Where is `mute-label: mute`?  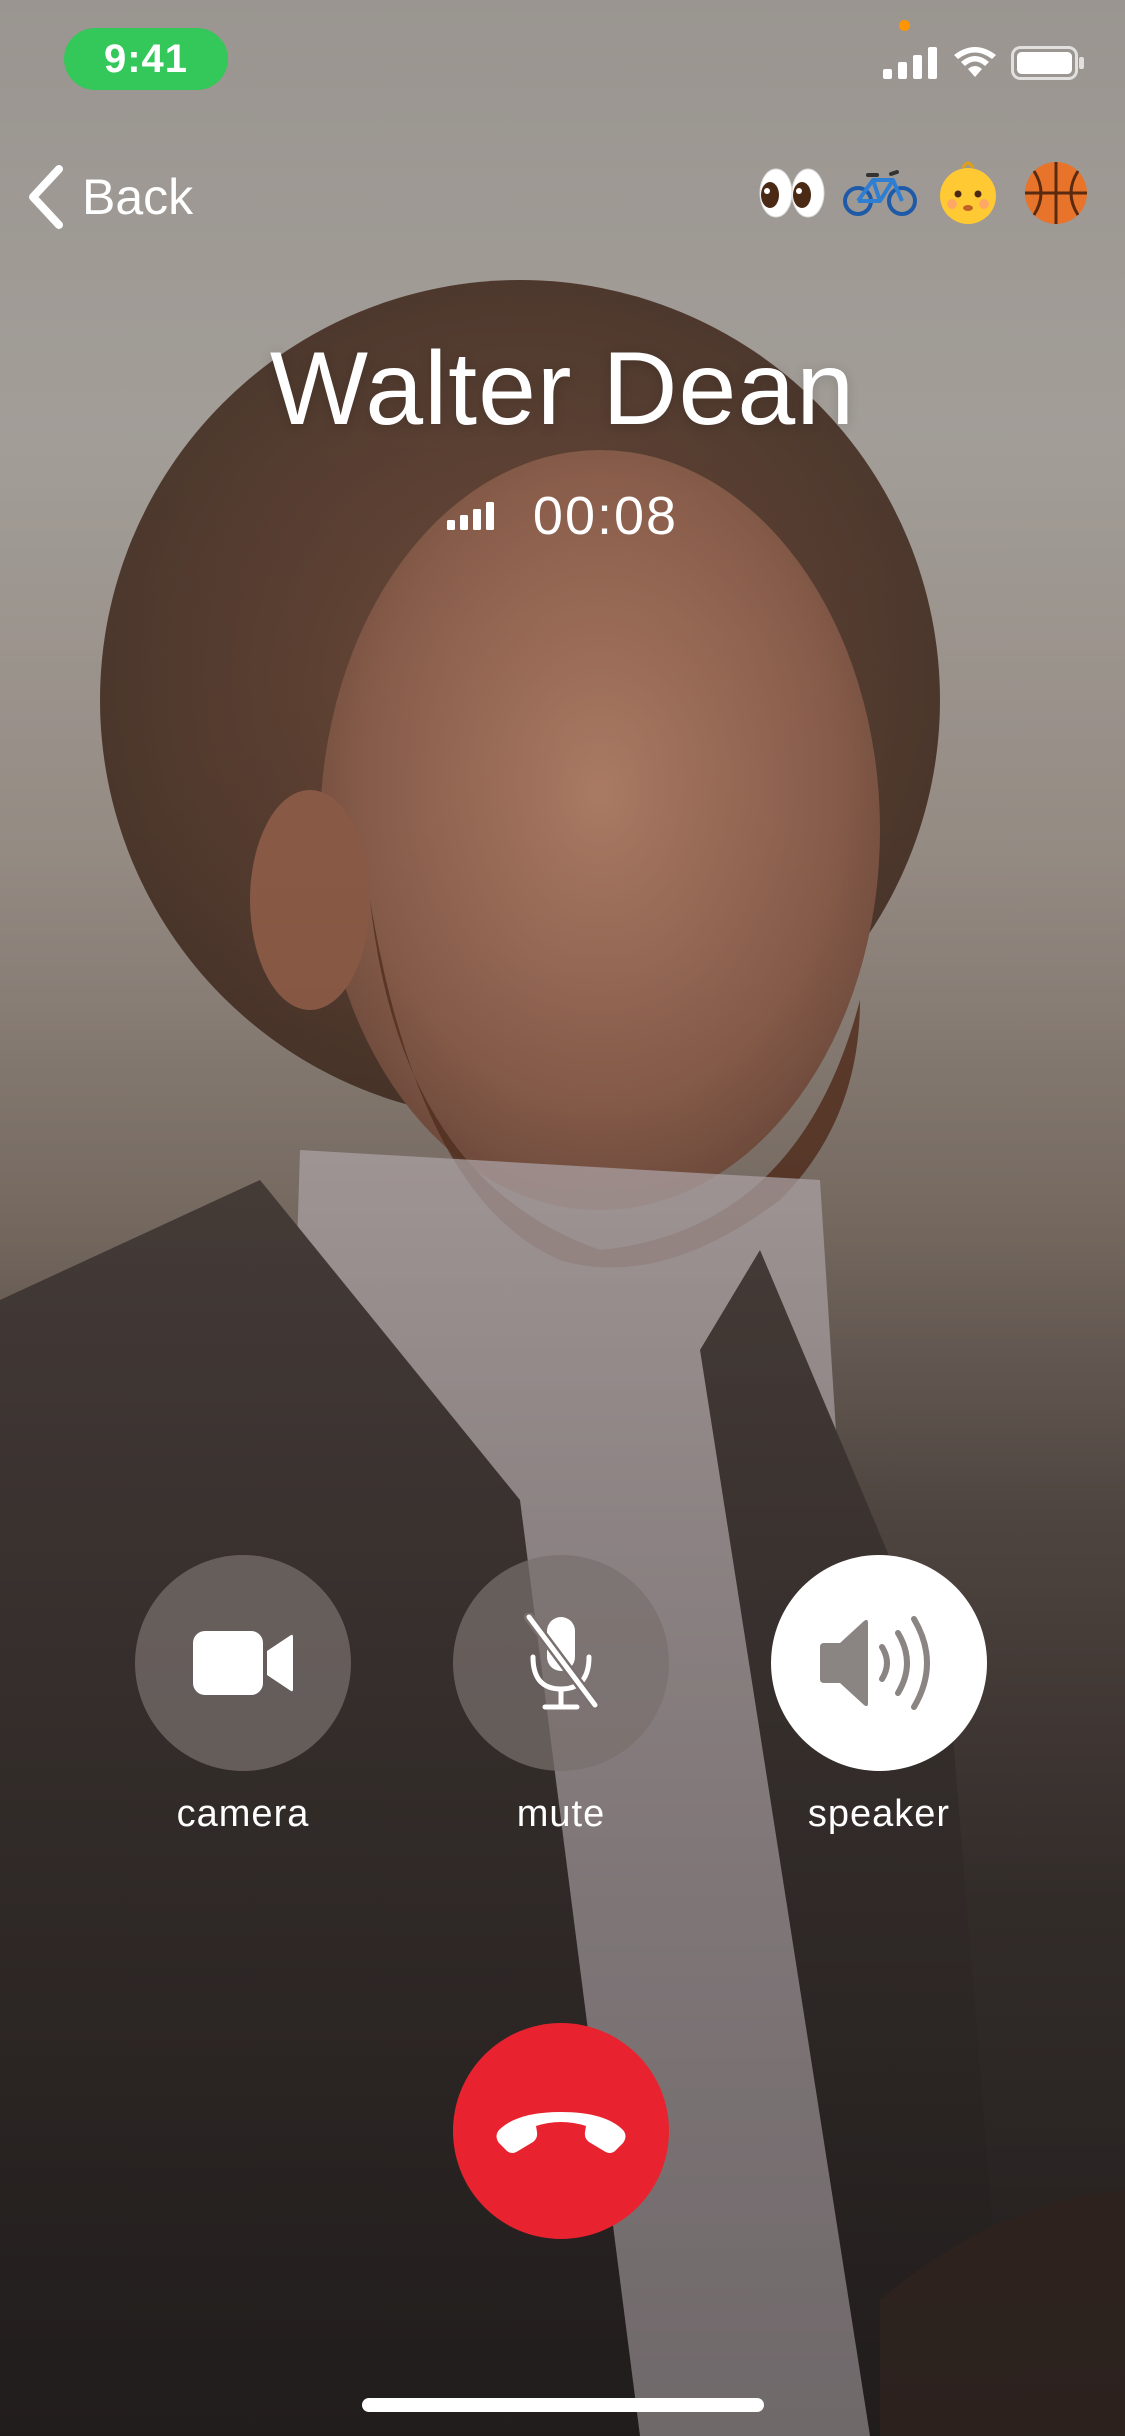
mute-label: mute is located at coordinates (561, 1814).